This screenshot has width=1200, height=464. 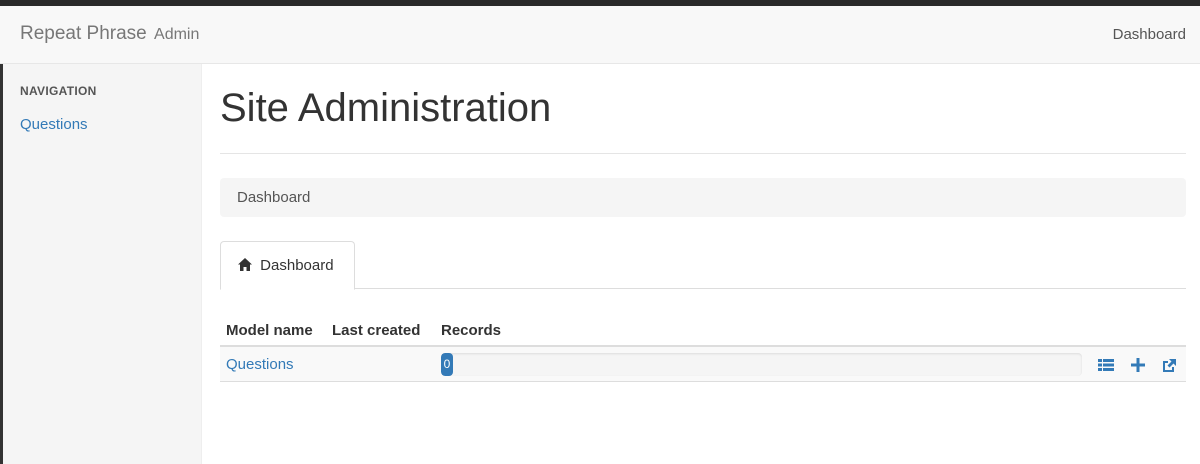 I want to click on brand-suffix: Admin, so click(x=177, y=34).